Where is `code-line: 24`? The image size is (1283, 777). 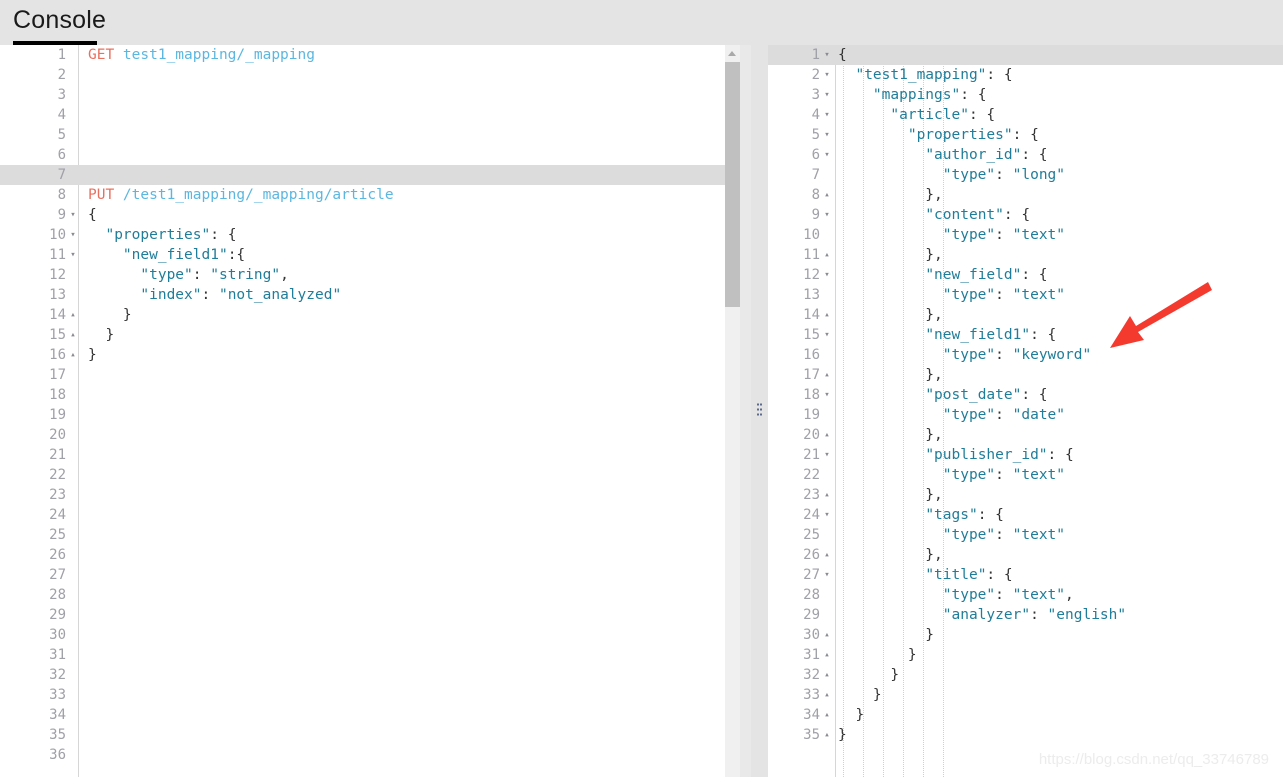 code-line: 24 is located at coordinates (375, 515).